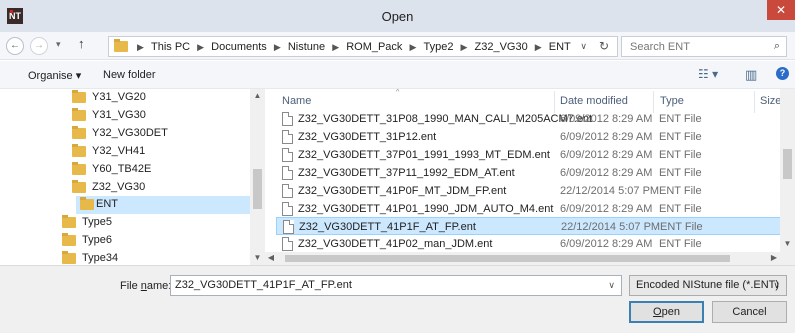  I want to click on scroll-right-icon: ▶, so click(774, 257).